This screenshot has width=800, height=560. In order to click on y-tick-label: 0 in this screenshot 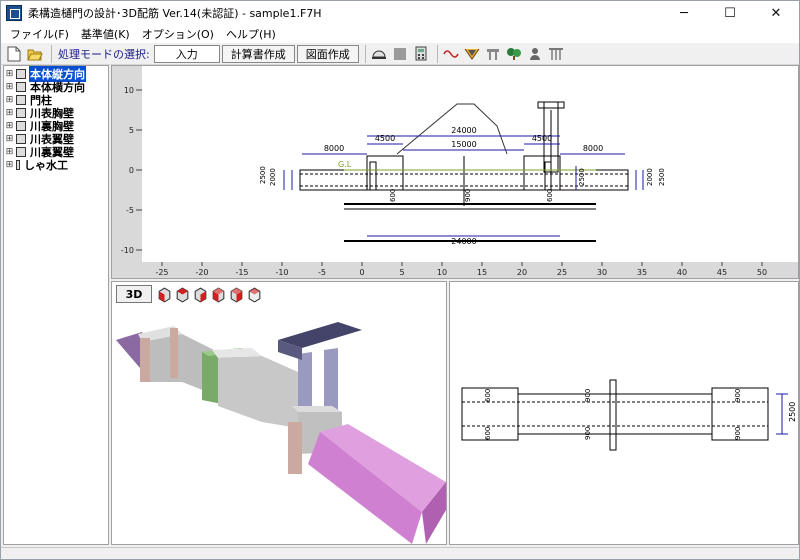, I will do `click(131, 170)`.